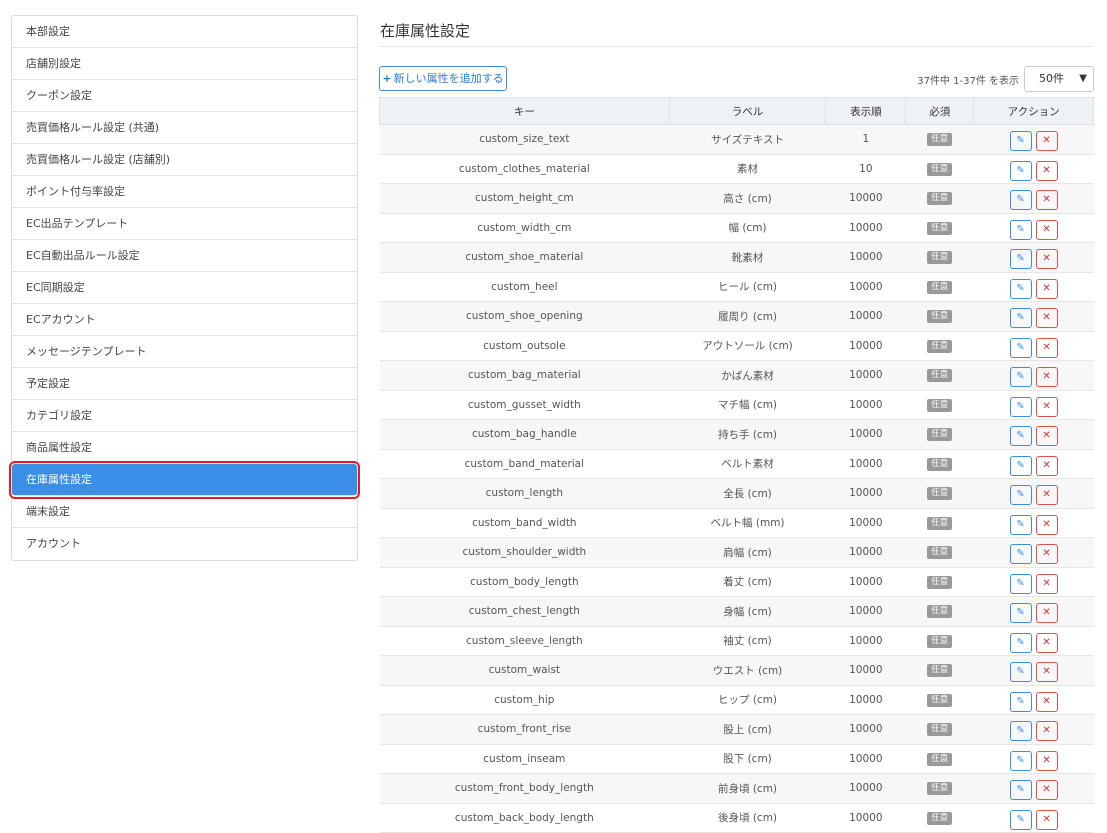 The height and width of the screenshot is (833, 1107). Describe the element at coordinates (747, 111) in the screenshot. I see `column-header-label: ラベル` at that location.